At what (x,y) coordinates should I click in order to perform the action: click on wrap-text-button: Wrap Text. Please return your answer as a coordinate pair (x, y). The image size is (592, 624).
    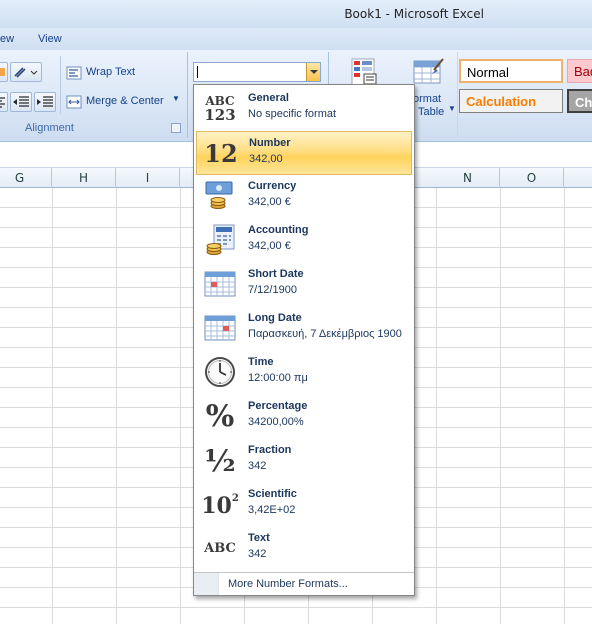
    Looking at the image, I should click on (126, 73).